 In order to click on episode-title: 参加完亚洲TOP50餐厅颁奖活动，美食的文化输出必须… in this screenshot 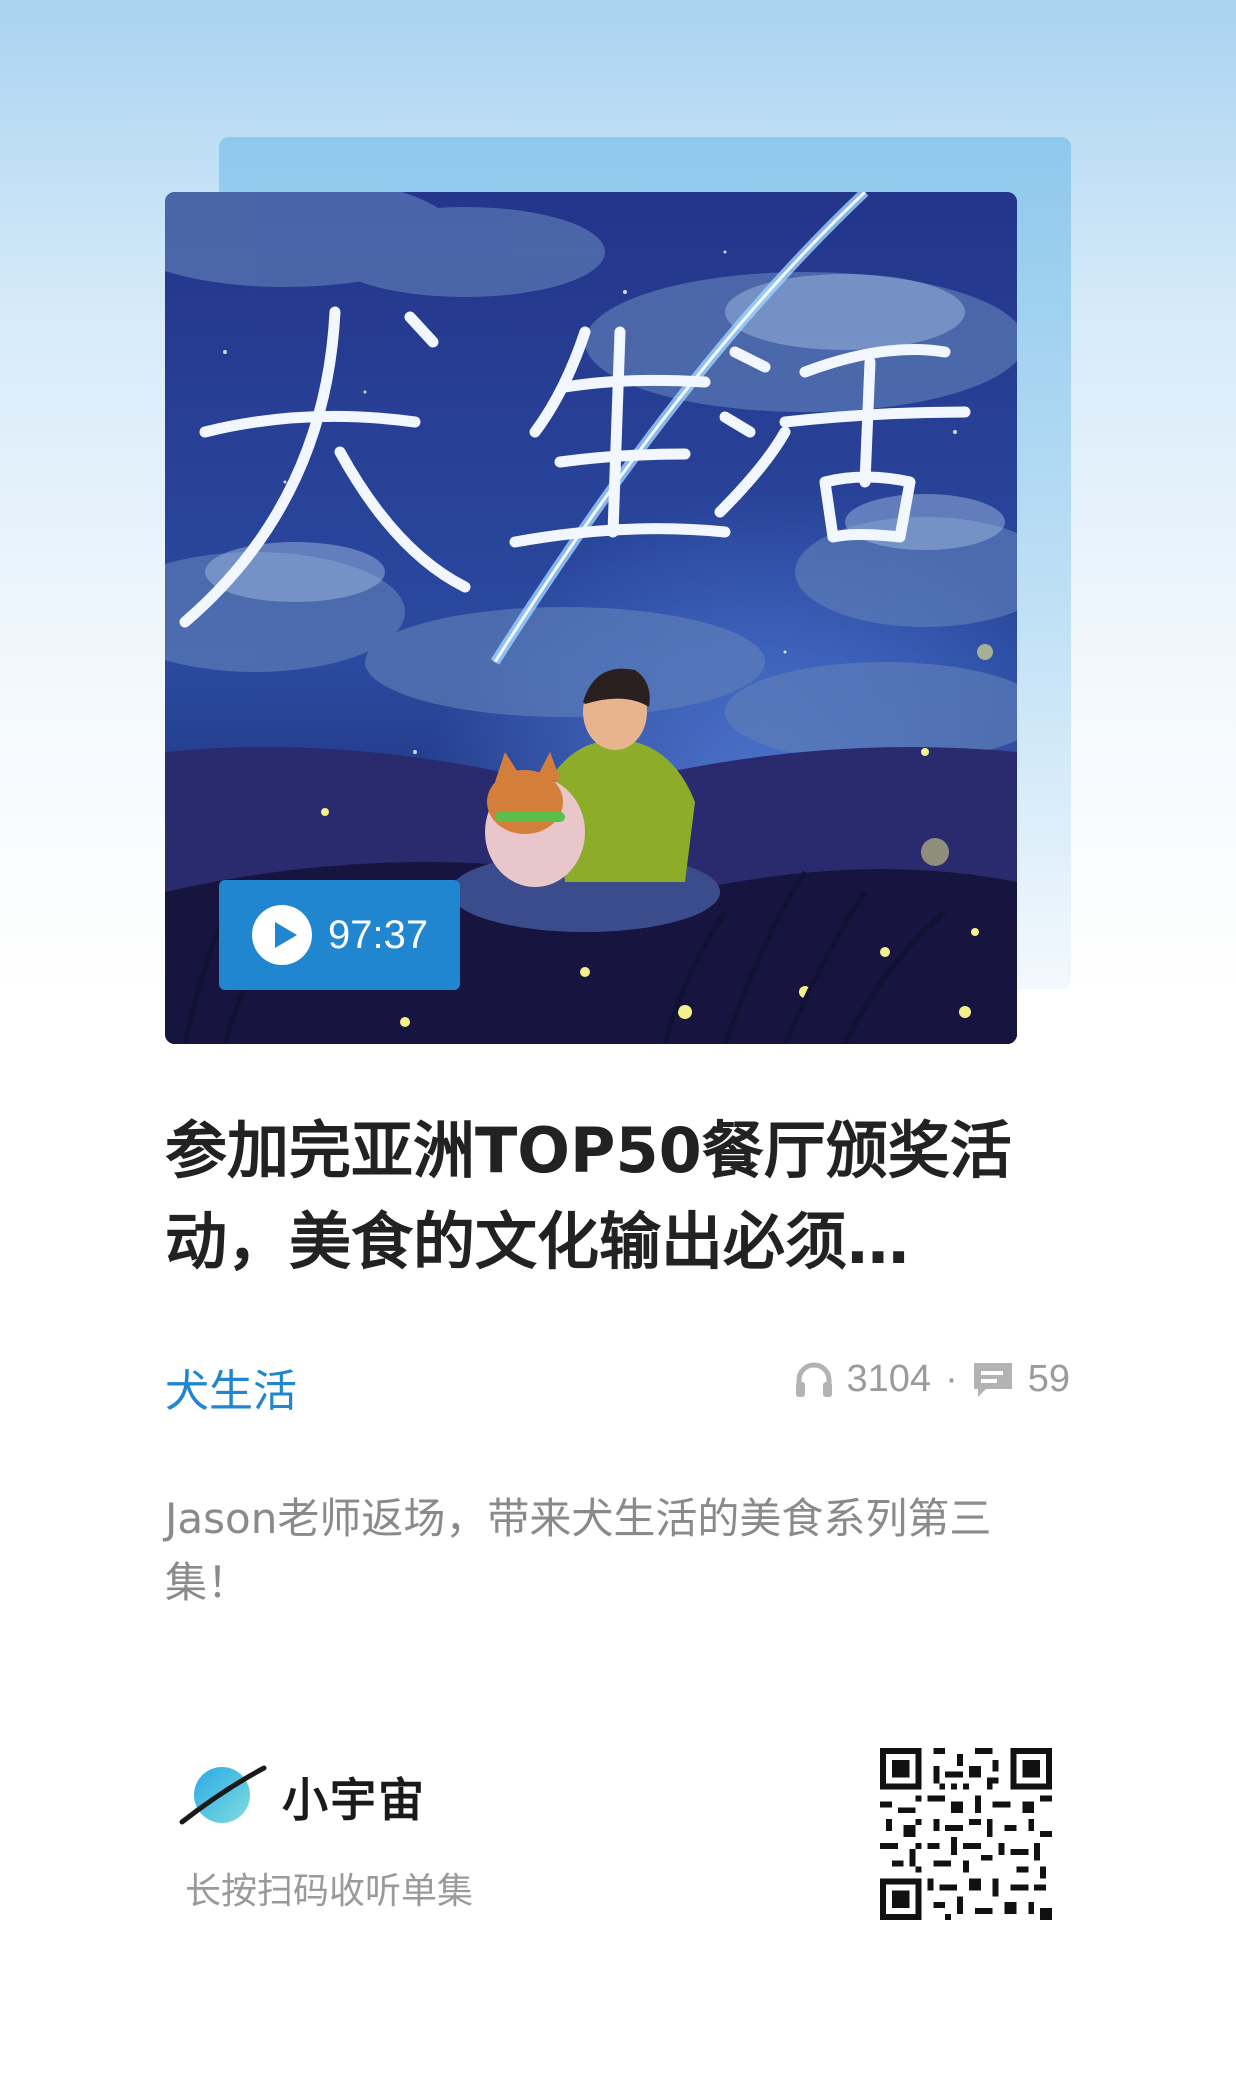, I will do `click(588, 1196)`.